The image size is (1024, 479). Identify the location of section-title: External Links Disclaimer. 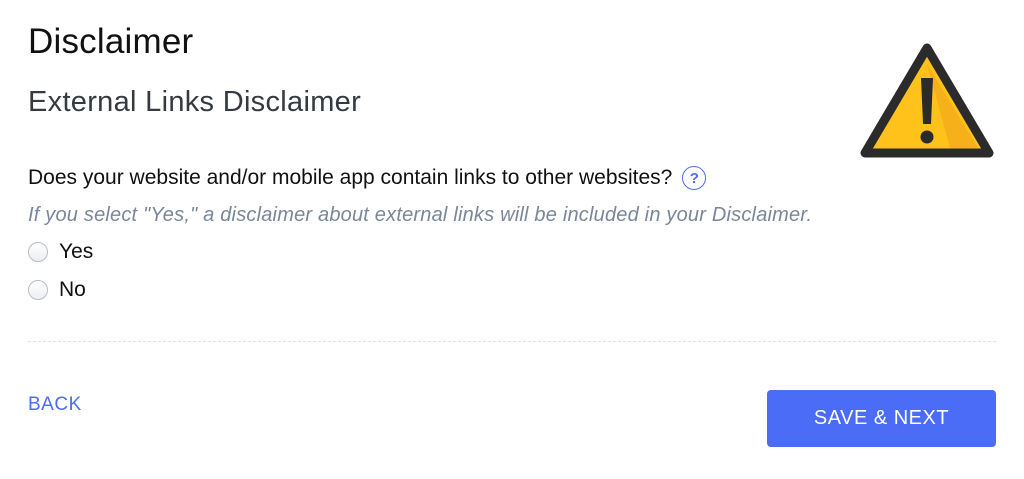
(195, 102).